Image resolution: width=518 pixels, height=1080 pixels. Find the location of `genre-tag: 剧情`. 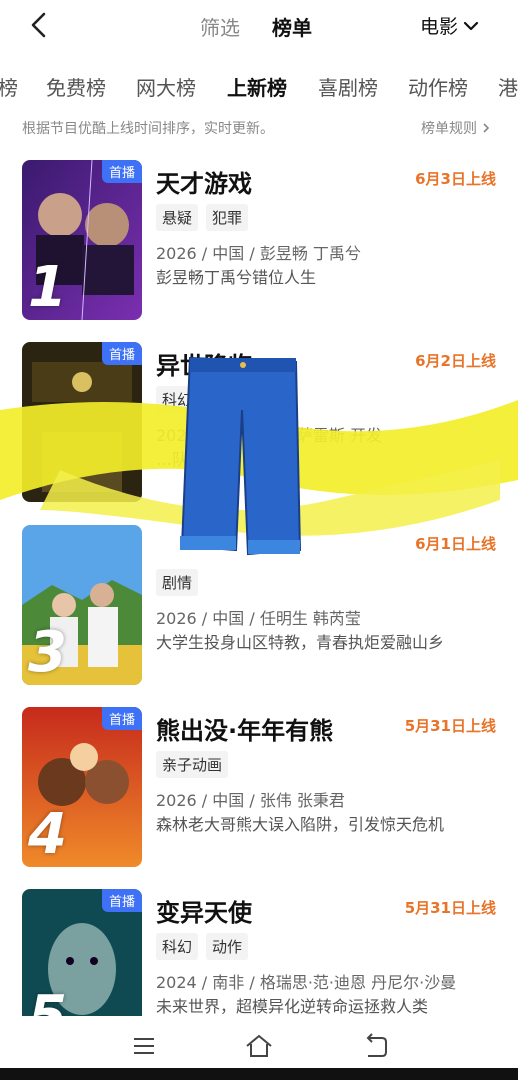

genre-tag: 剧情 is located at coordinates (177, 582).